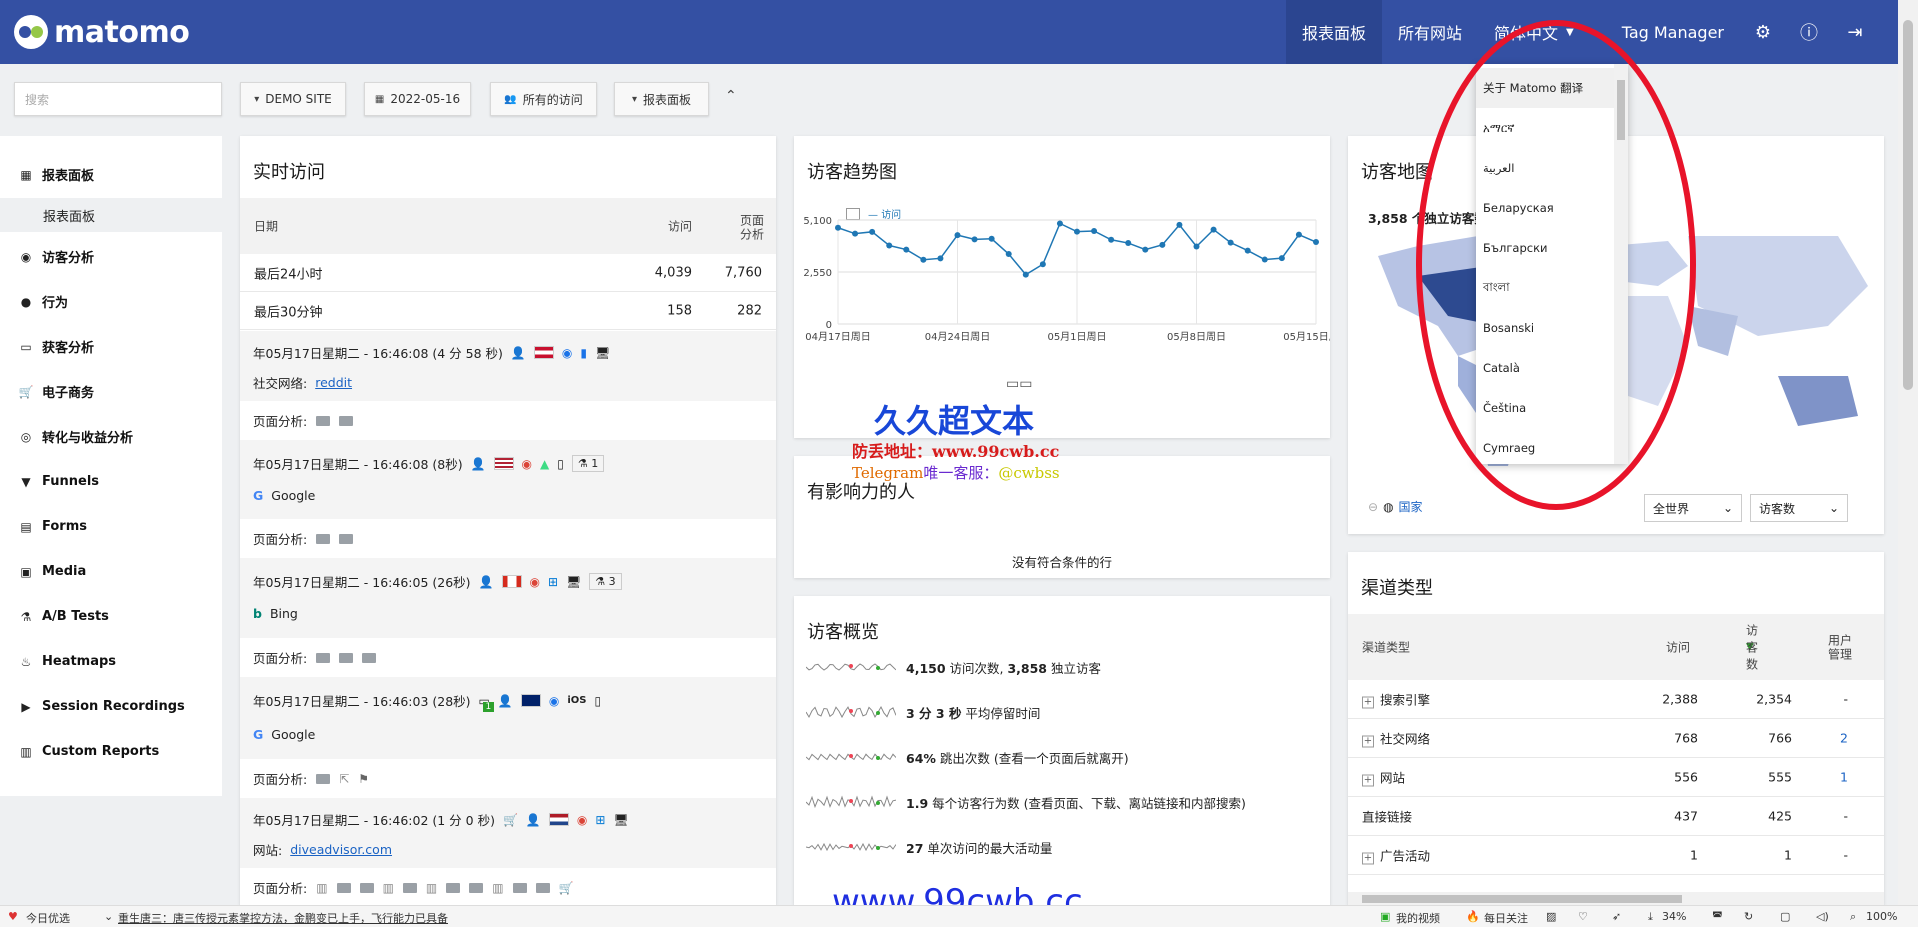 Image resolution: width=1918 pixels, height=927 pixels. What do you see at coordinates (1545, 88) in the screenshot?
I see `language-option: 关于 Matomo 翻译` at bounding box center [1545, 88].